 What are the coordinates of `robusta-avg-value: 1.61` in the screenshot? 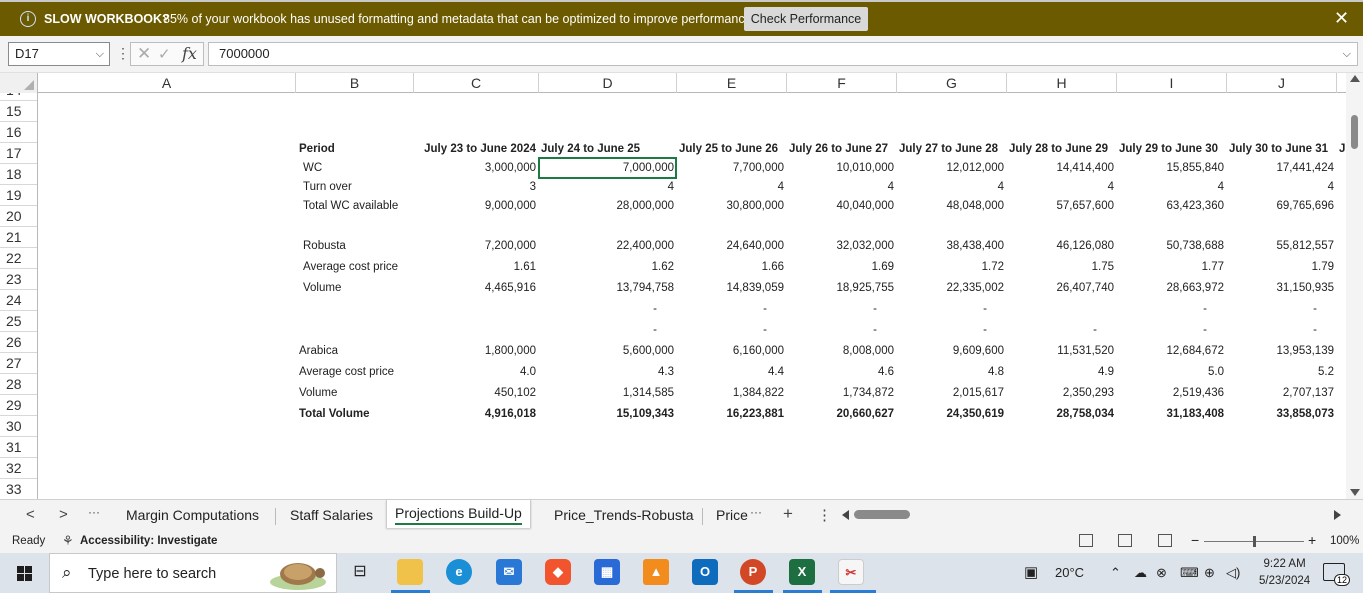 It's located at (476, 267).